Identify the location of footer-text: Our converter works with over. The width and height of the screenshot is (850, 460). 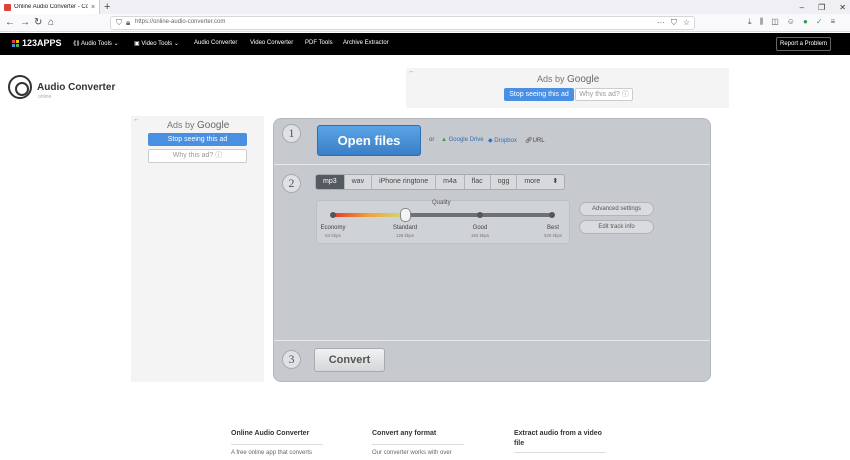
(412, 453).